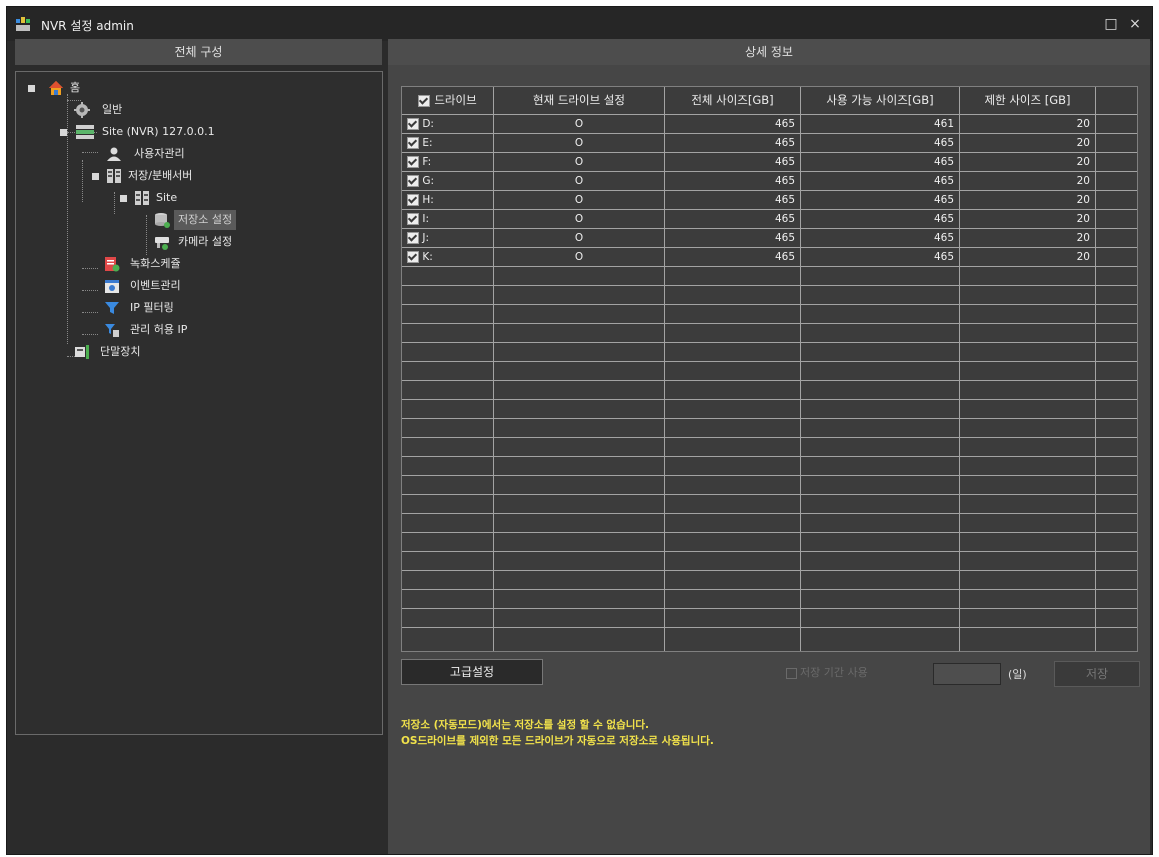  Describe the element at coordinates (769, 181) in the screenshot. I see `table-row: G: O 465 465 20` at that location.